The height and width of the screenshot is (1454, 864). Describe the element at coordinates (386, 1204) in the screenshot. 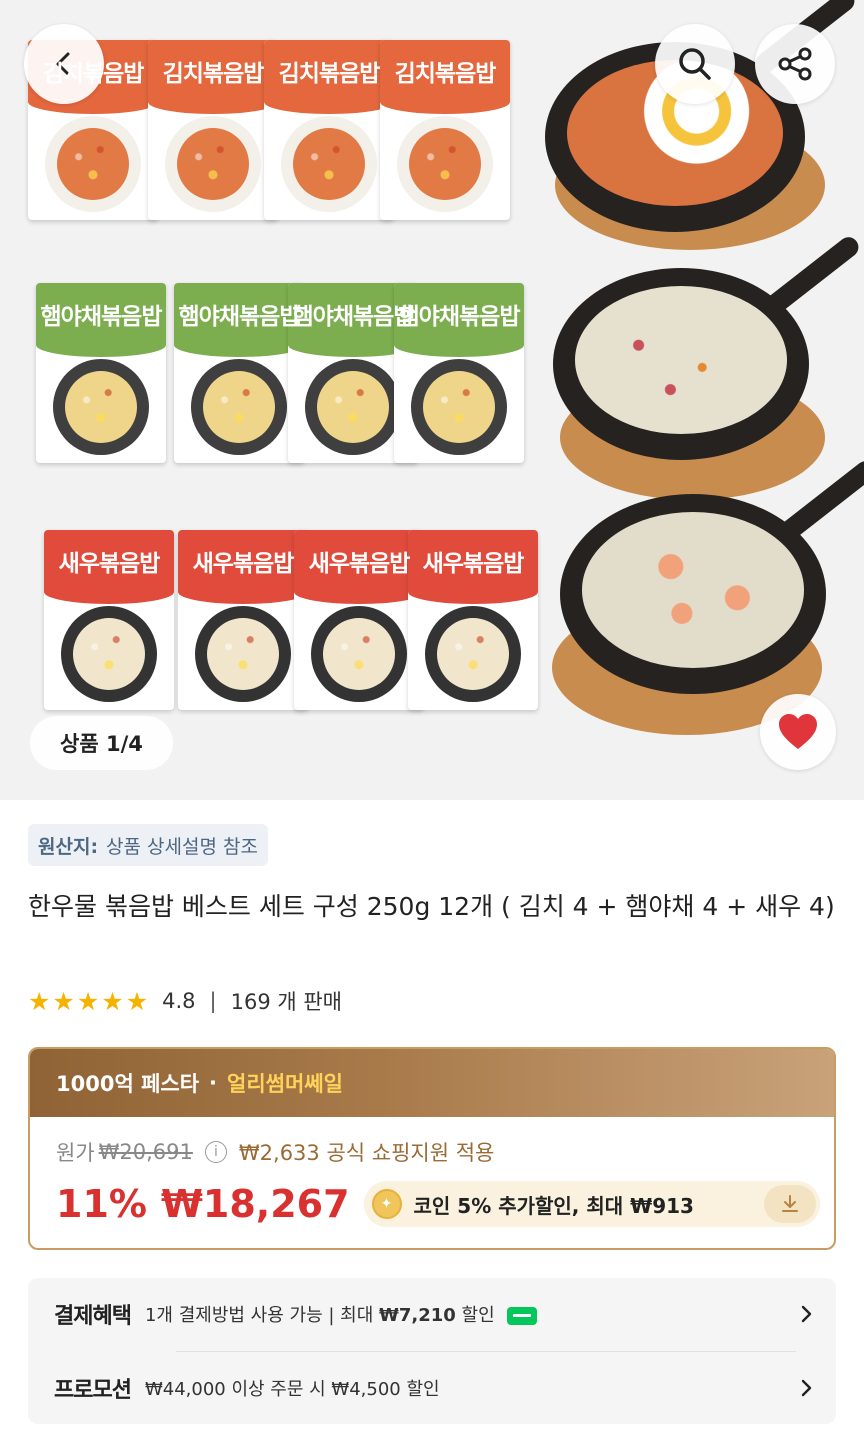

I see `coin-icon: ✦` at that location.